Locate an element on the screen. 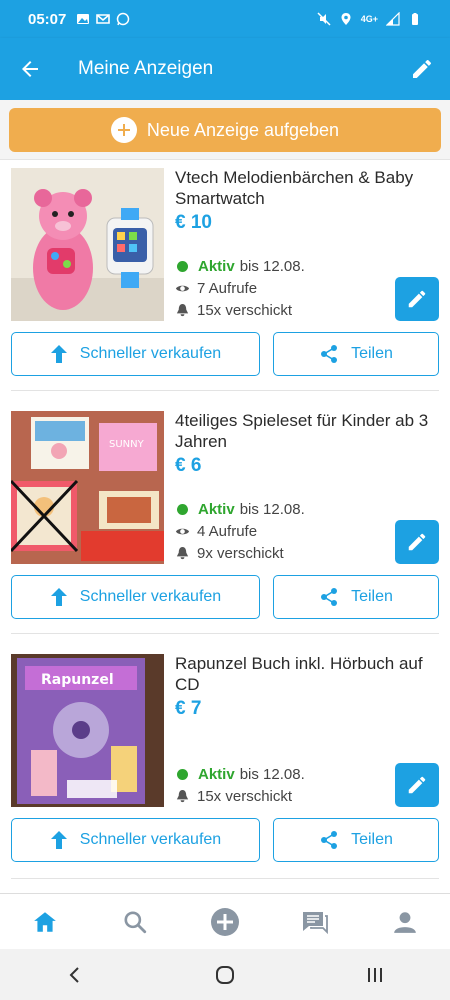  home-icon is located at coordinates (45, 921).